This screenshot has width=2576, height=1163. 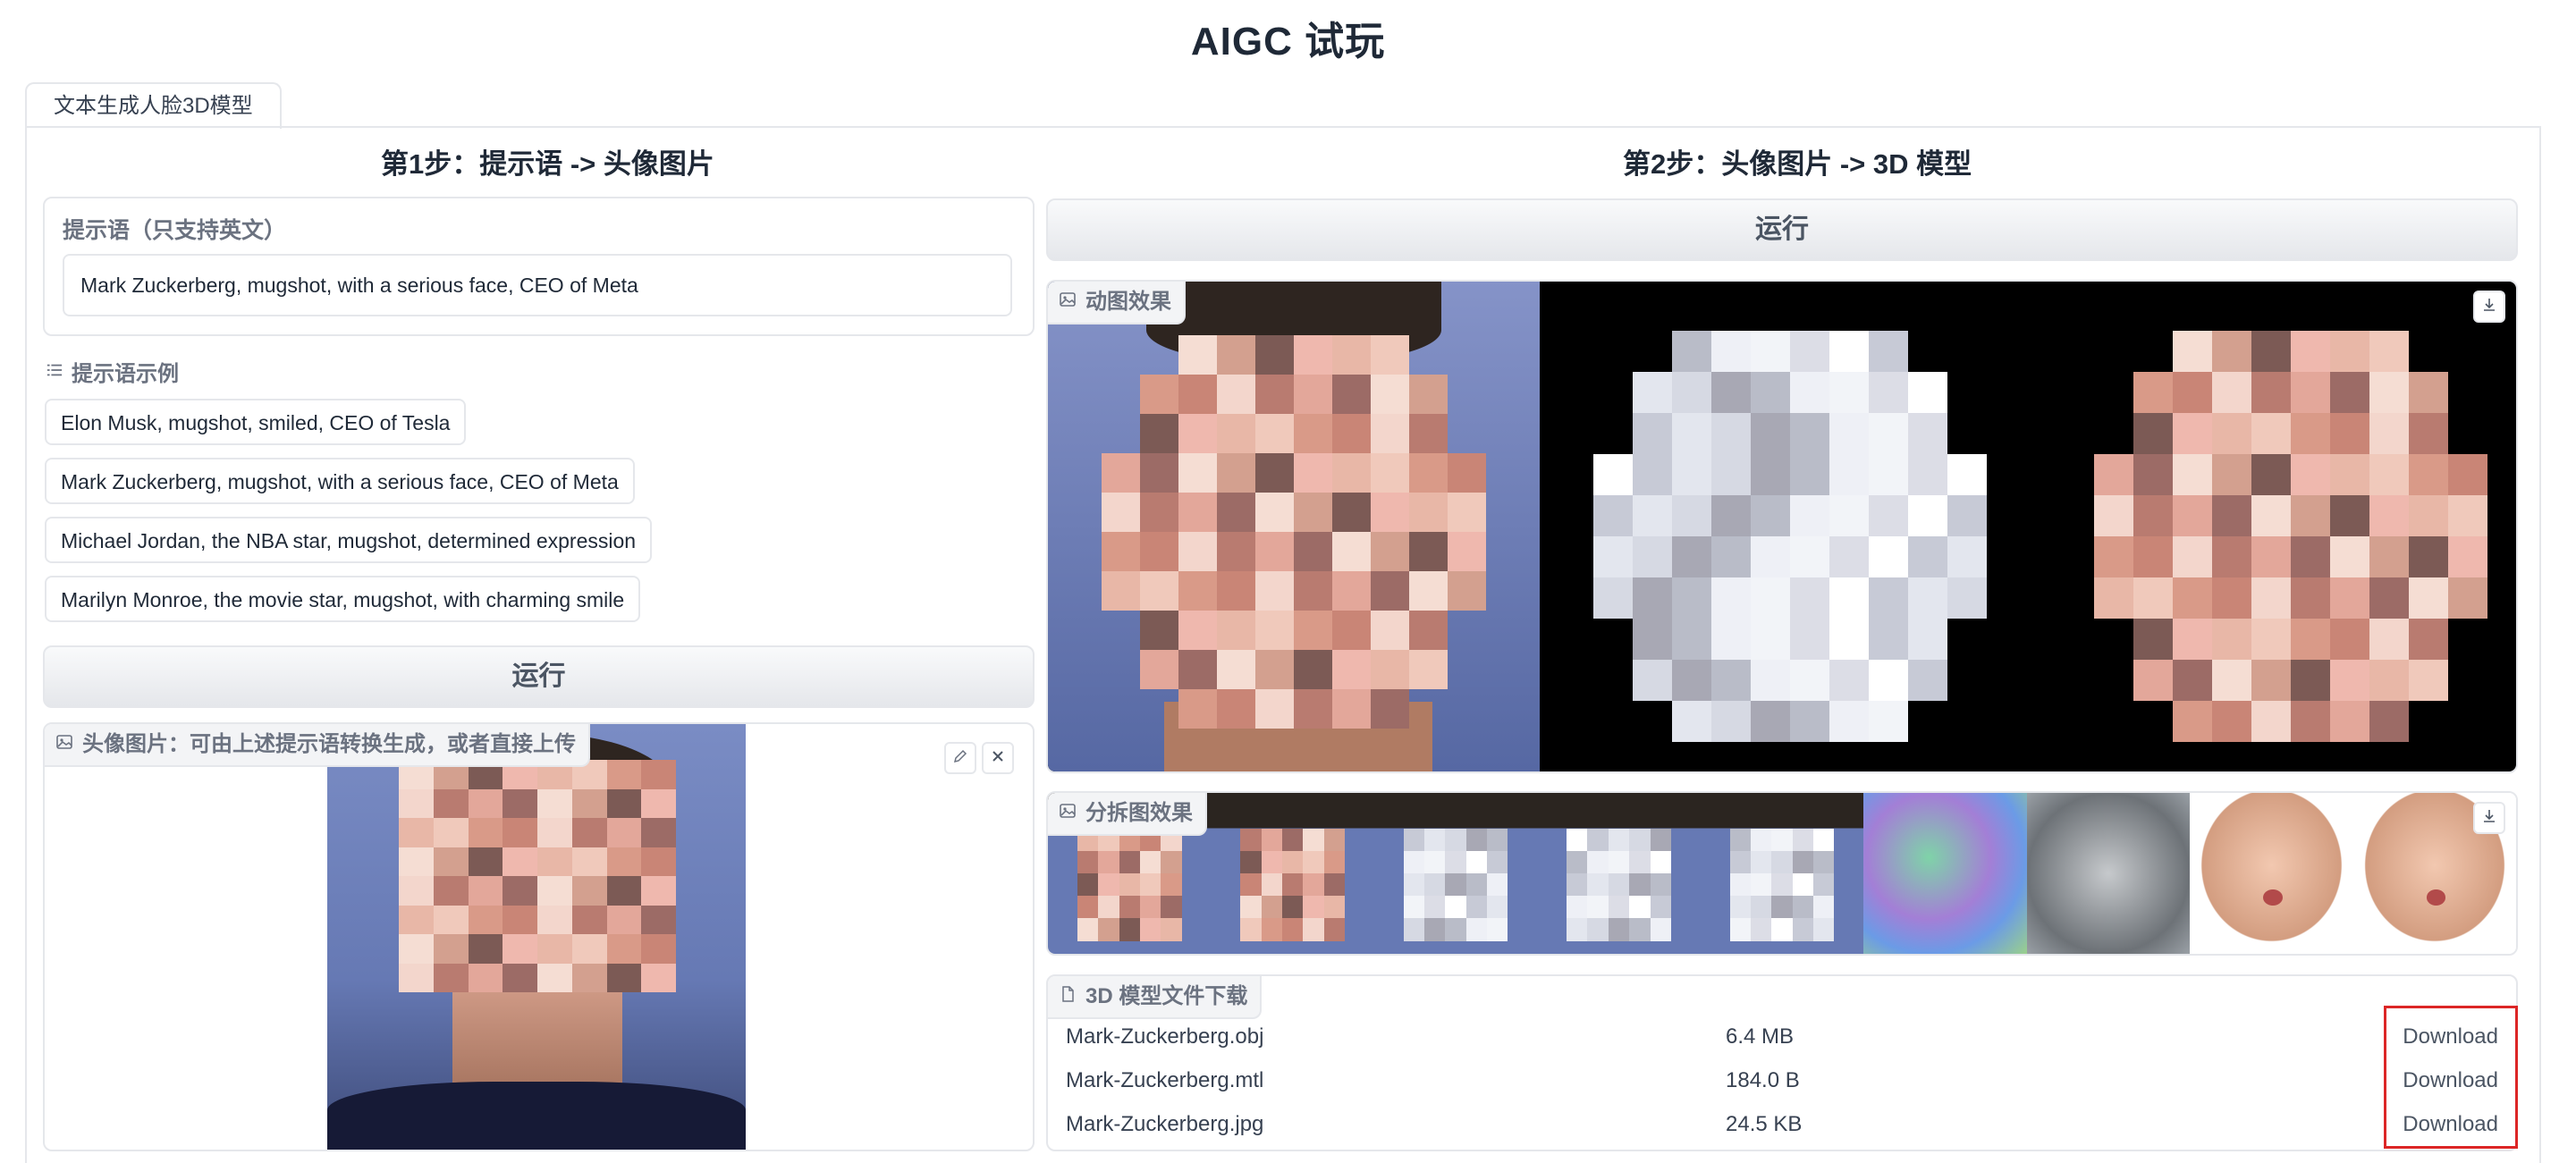 What do you see at coordinates (256, 422) in the screenshot?
I see `example-prompt-button: Elon Musk, mugshot, smiled, CEO of Tesla` at bounding box center [256, 422].